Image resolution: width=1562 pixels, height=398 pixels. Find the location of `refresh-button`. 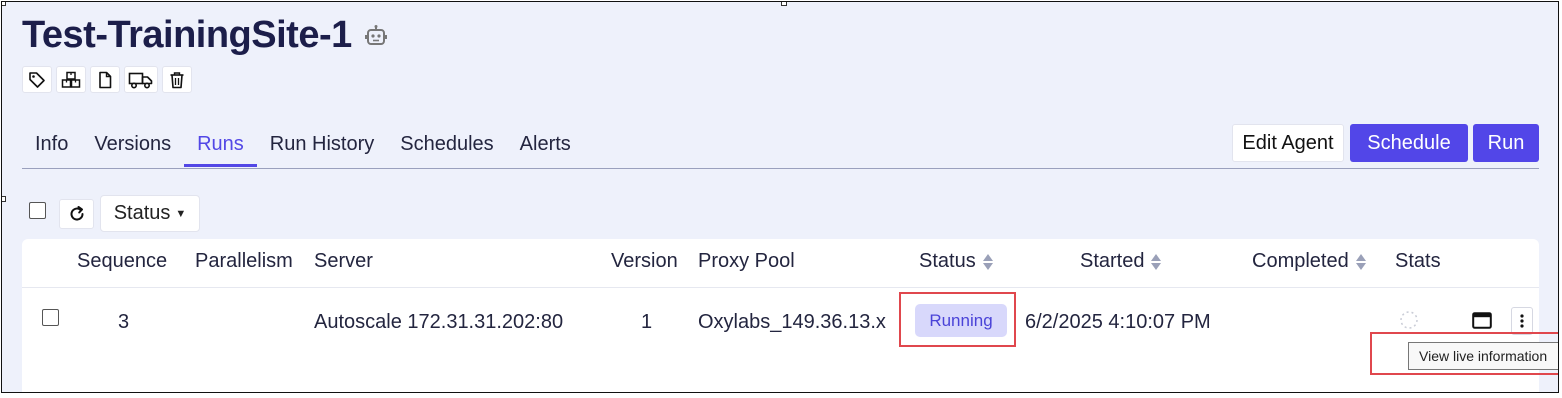

refresh-button is located at coordinates (76, 214).